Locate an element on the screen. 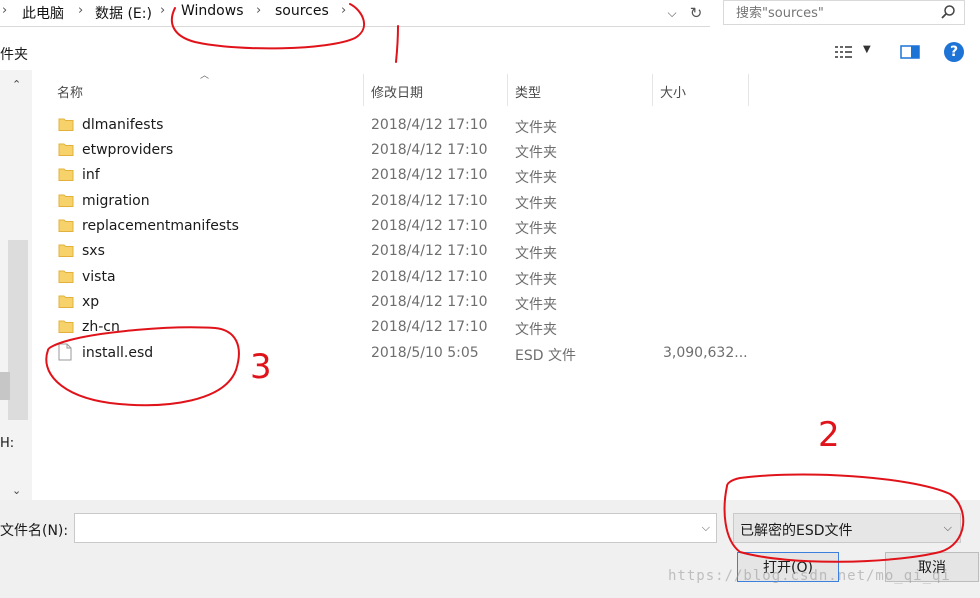  breadcrumb-this-pc: 此电脑 is located at coordinates (43, 13).